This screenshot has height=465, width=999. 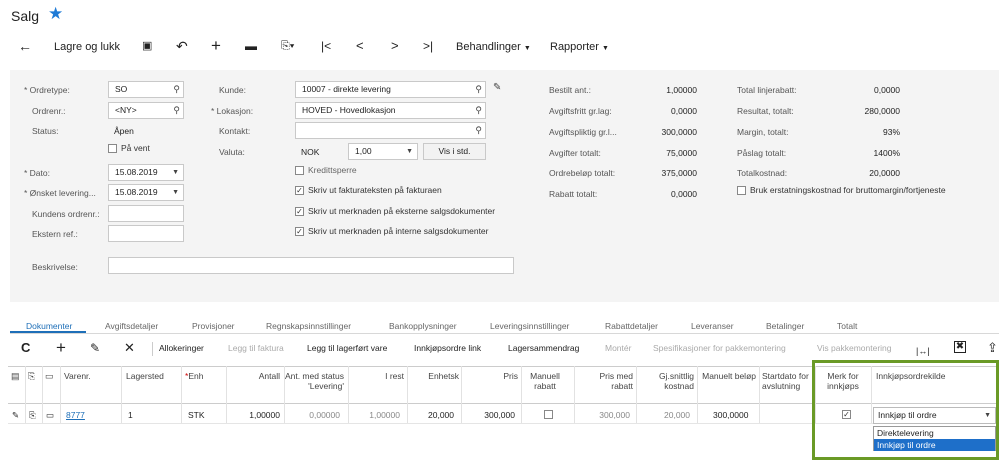 I want to click on col-item: Varenr., so click(x=77, y=376).